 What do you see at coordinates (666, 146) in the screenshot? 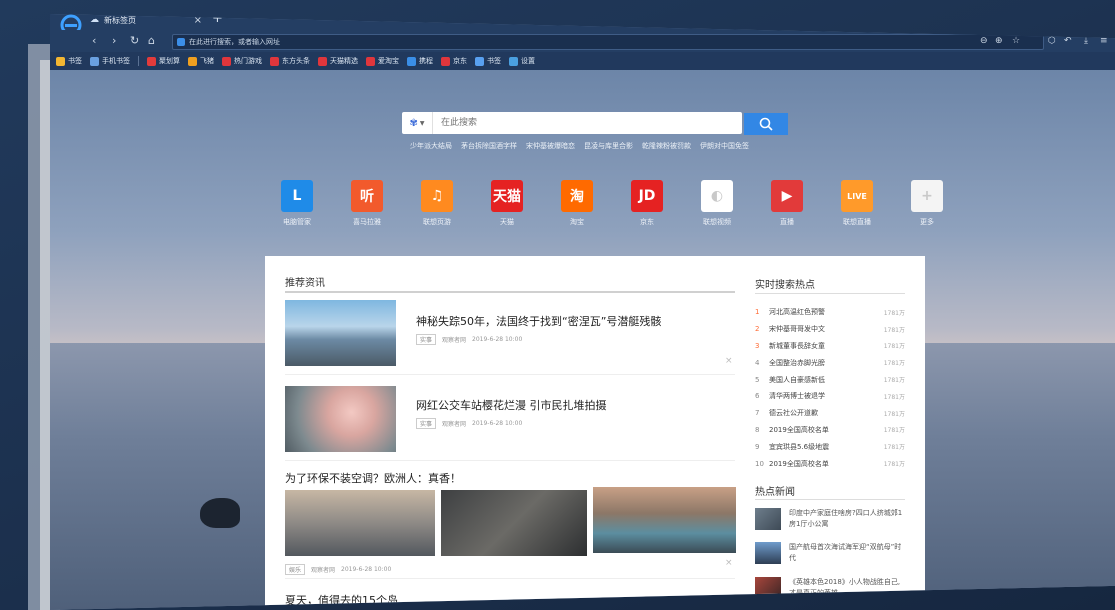
I see `hotword-link: 乾隆辣粉被罚款` at bounding box center [666, 146].